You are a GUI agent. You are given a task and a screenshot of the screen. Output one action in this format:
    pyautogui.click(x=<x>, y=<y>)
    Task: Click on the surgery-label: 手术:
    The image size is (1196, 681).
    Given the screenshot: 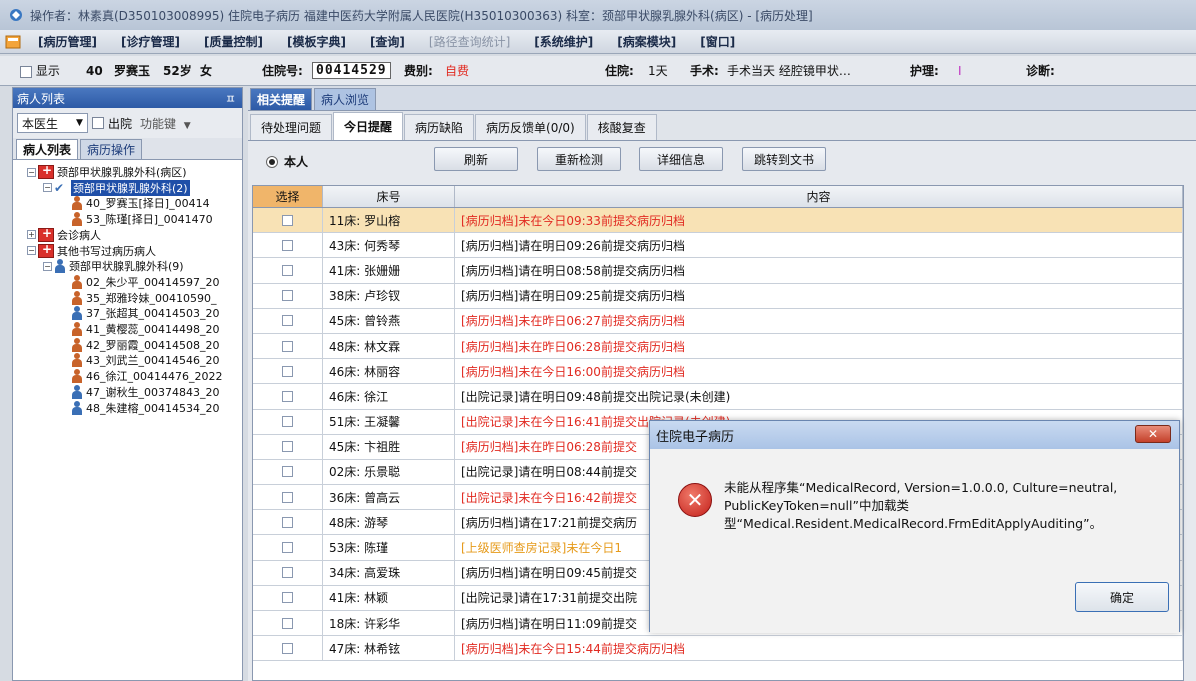 What is the action you would take?
    pyautogui.click(x=704, y=71)
    